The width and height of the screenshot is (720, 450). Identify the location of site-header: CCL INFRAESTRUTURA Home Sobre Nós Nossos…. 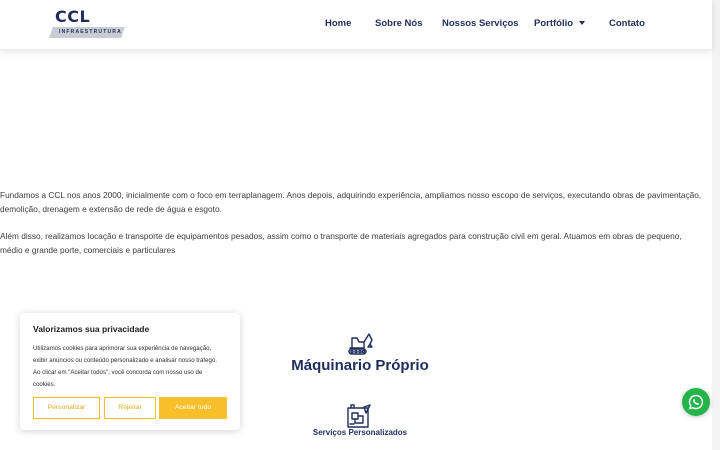
(356, 24).